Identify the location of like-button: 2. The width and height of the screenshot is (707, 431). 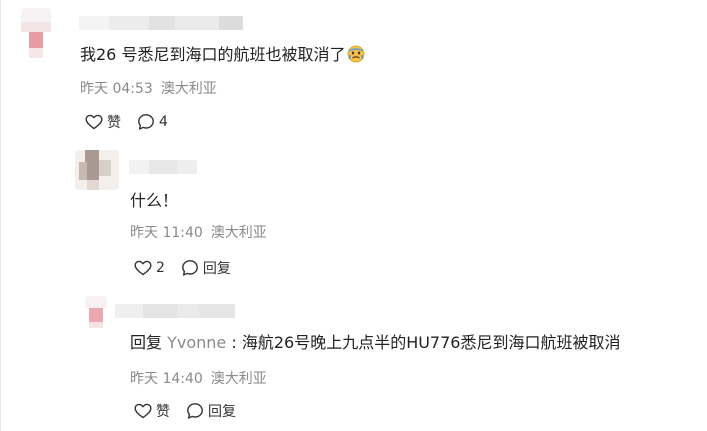
(149, 268).